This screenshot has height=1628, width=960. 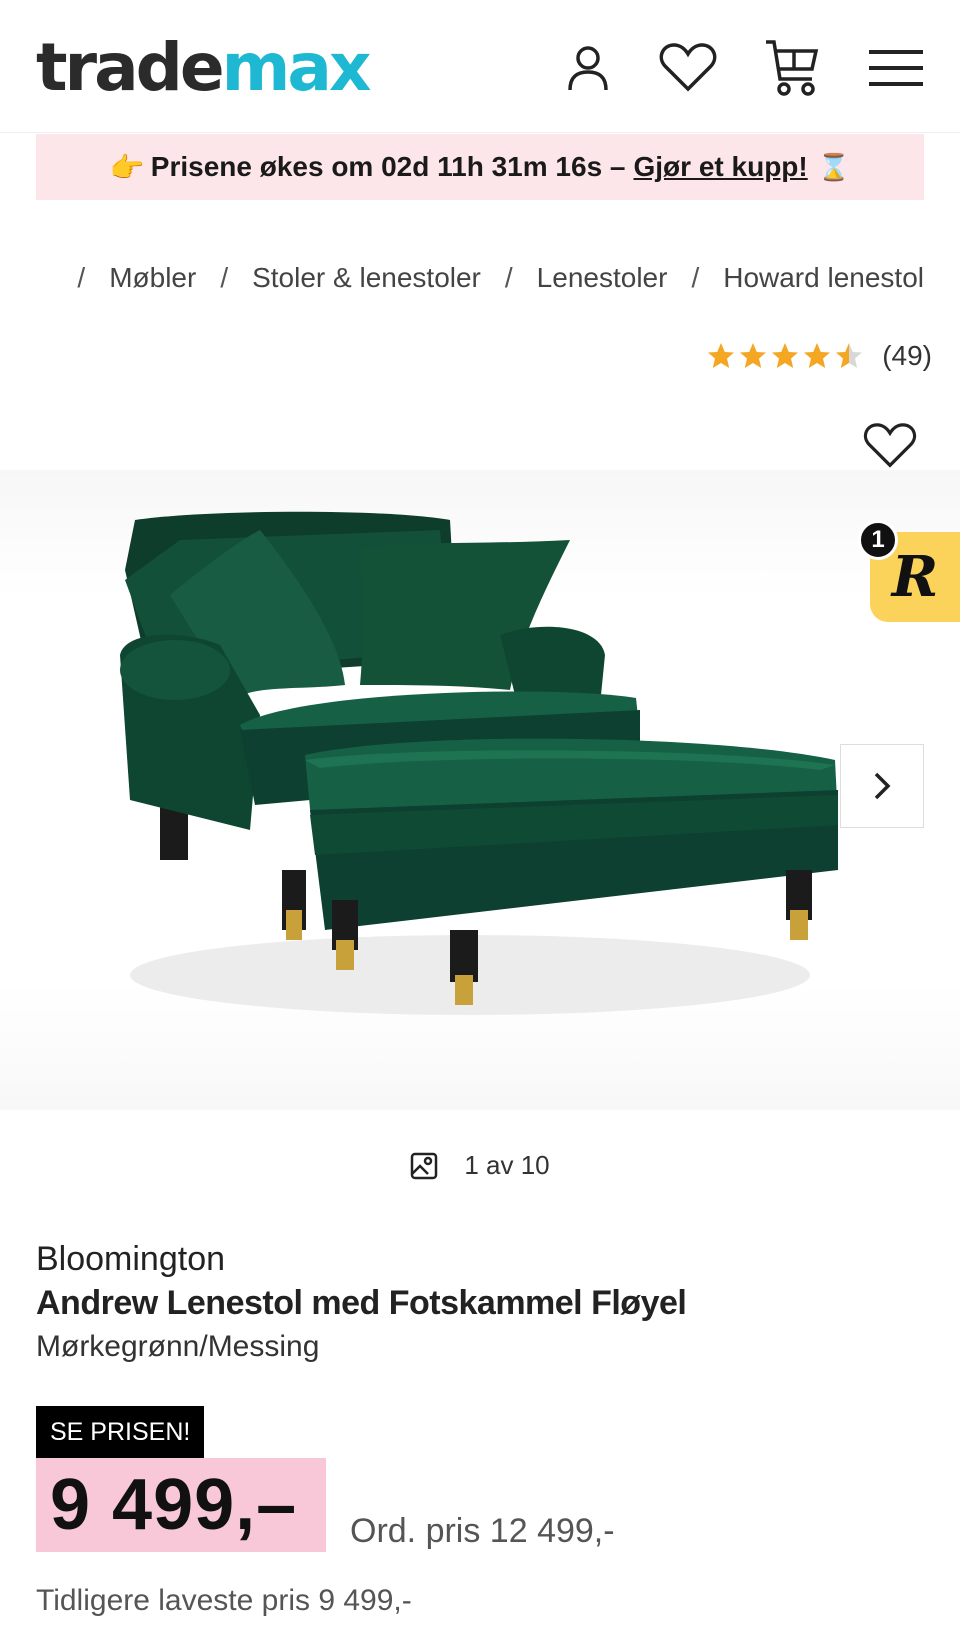 What do you see at coordinates (878, 540) in the screenshot?
I see `badge-count: 1` at bounding box center [878, 540].